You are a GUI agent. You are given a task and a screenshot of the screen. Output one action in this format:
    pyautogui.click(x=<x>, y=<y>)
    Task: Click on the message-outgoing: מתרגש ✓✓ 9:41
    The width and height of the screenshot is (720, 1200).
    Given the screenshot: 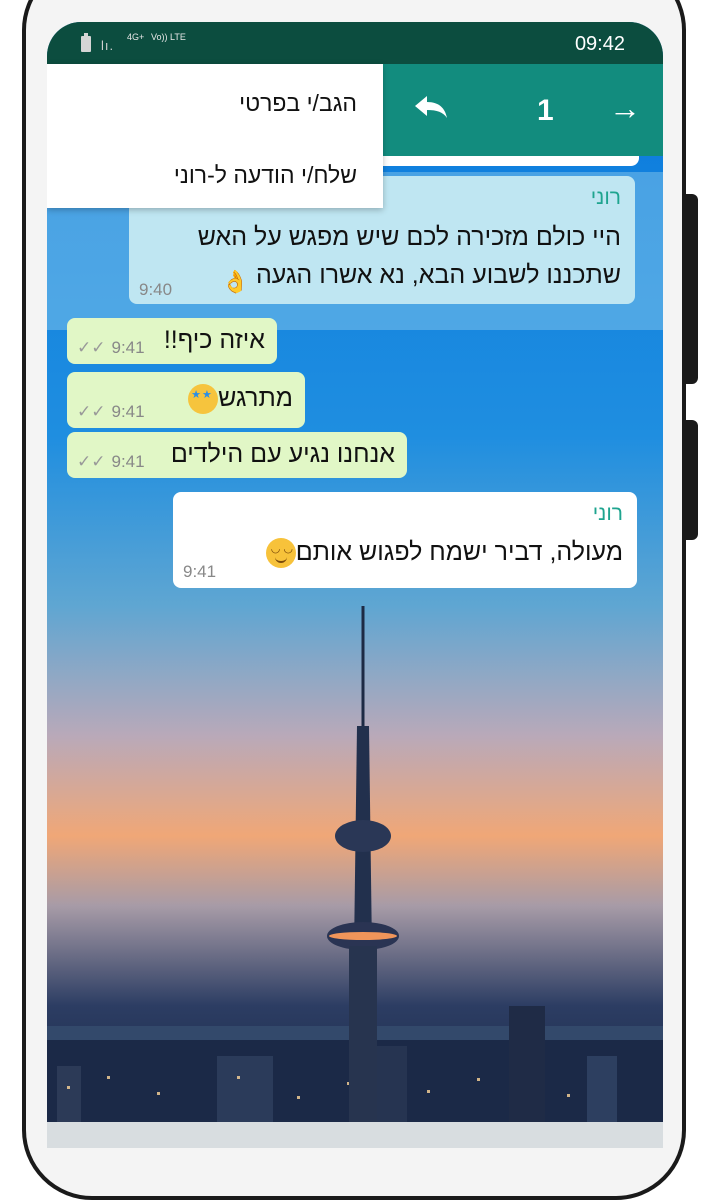 What is the action you would take?
    pyautogui.click(x=186, y=400)
    